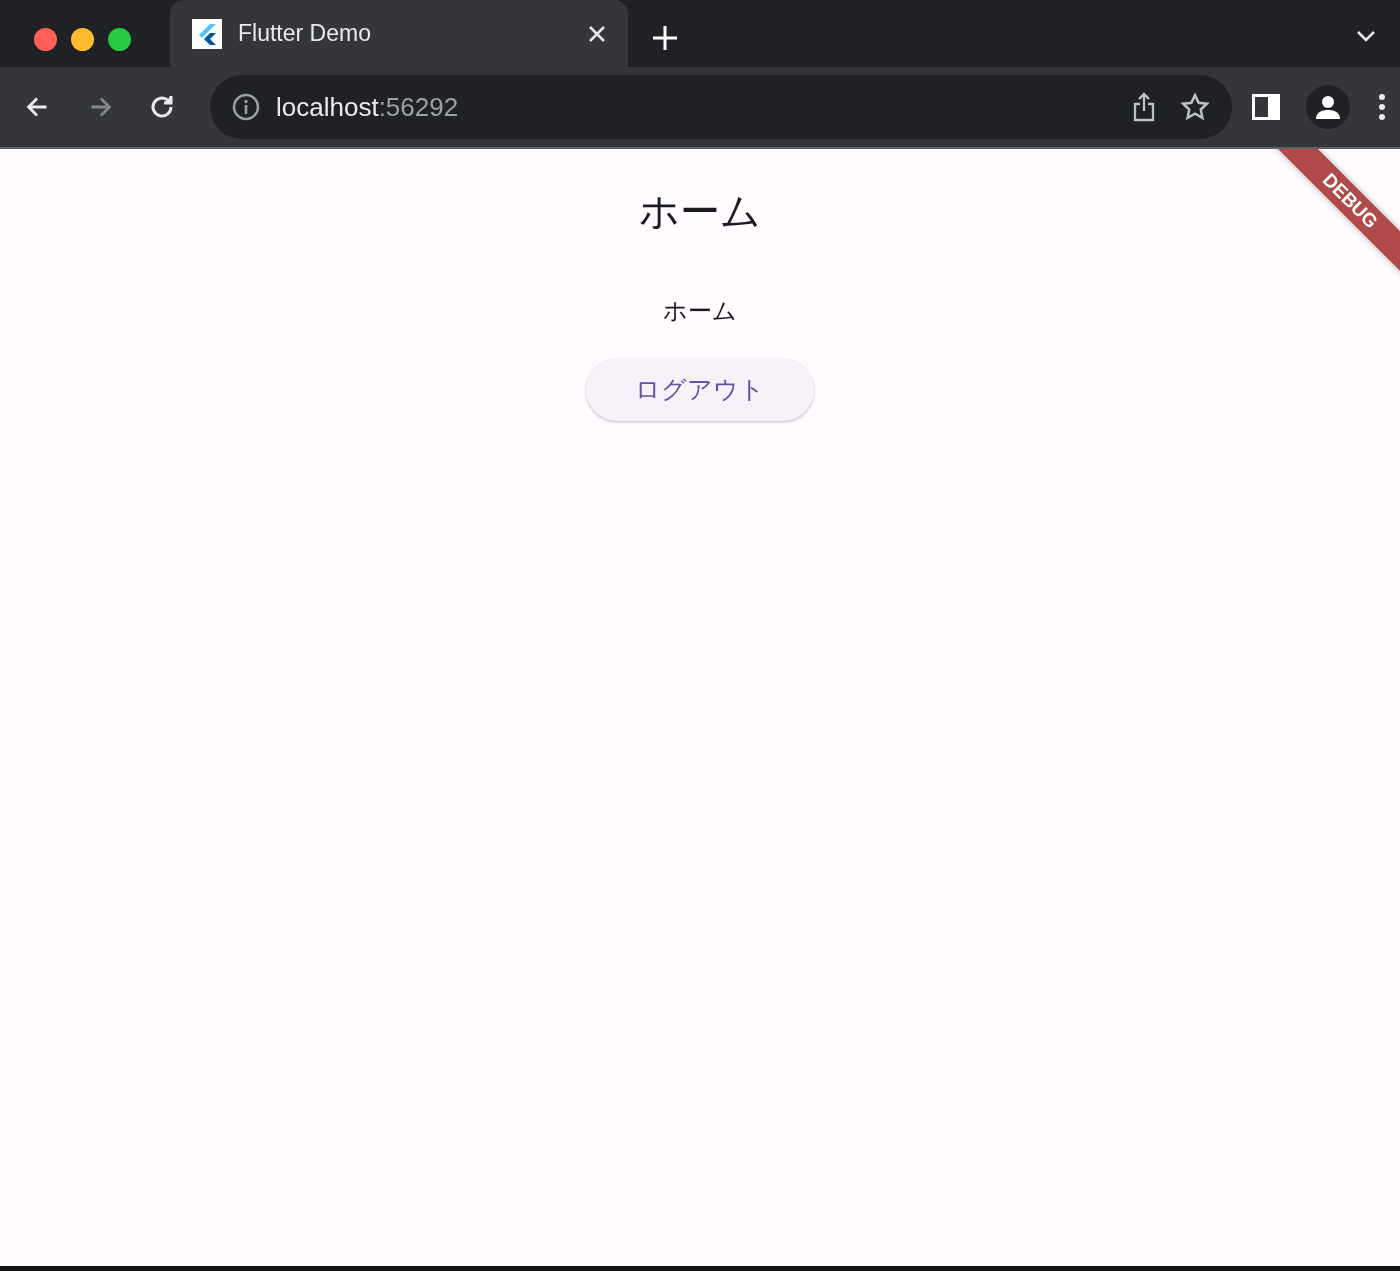 Image resolution: width=1400 pixels, height=1275 pixels. I want to click on chevron-down-icon, so click(1366, 36).